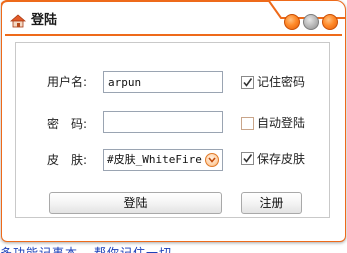  Describe the element at coordinates (311, 22) in the screenshot. I see `maximize-button` at that location.